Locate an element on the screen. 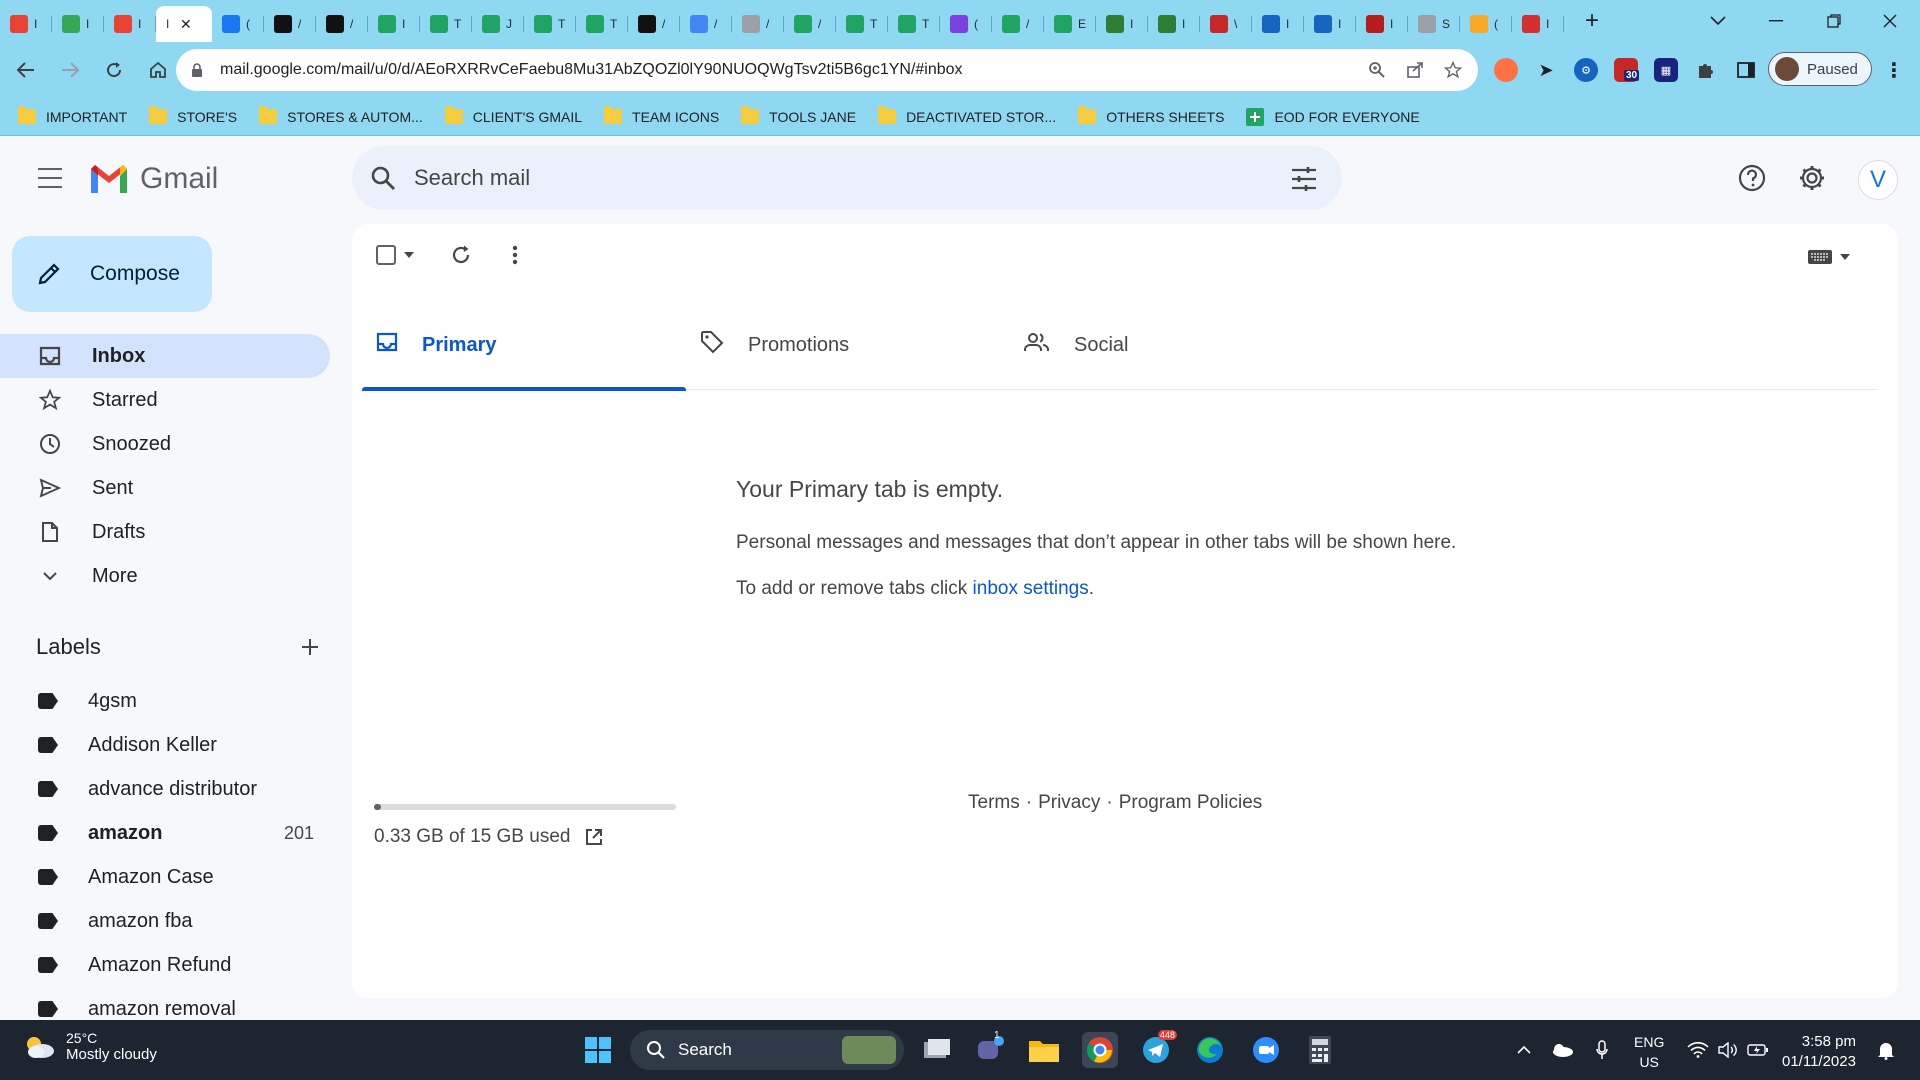 This screenshot has height=1080, width=1920. calculator-icon is located at coordinates (1320, 1050).